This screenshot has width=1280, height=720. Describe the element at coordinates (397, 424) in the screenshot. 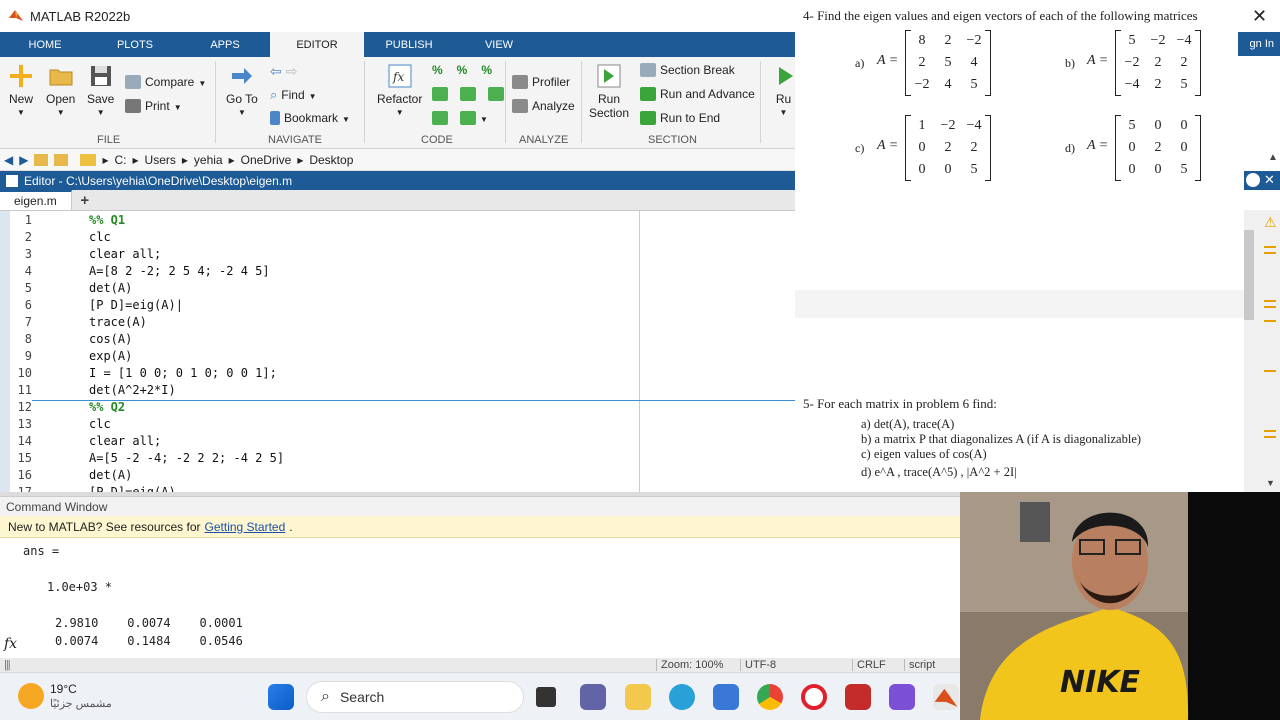

I see `code-line: 13 clc` at that location.